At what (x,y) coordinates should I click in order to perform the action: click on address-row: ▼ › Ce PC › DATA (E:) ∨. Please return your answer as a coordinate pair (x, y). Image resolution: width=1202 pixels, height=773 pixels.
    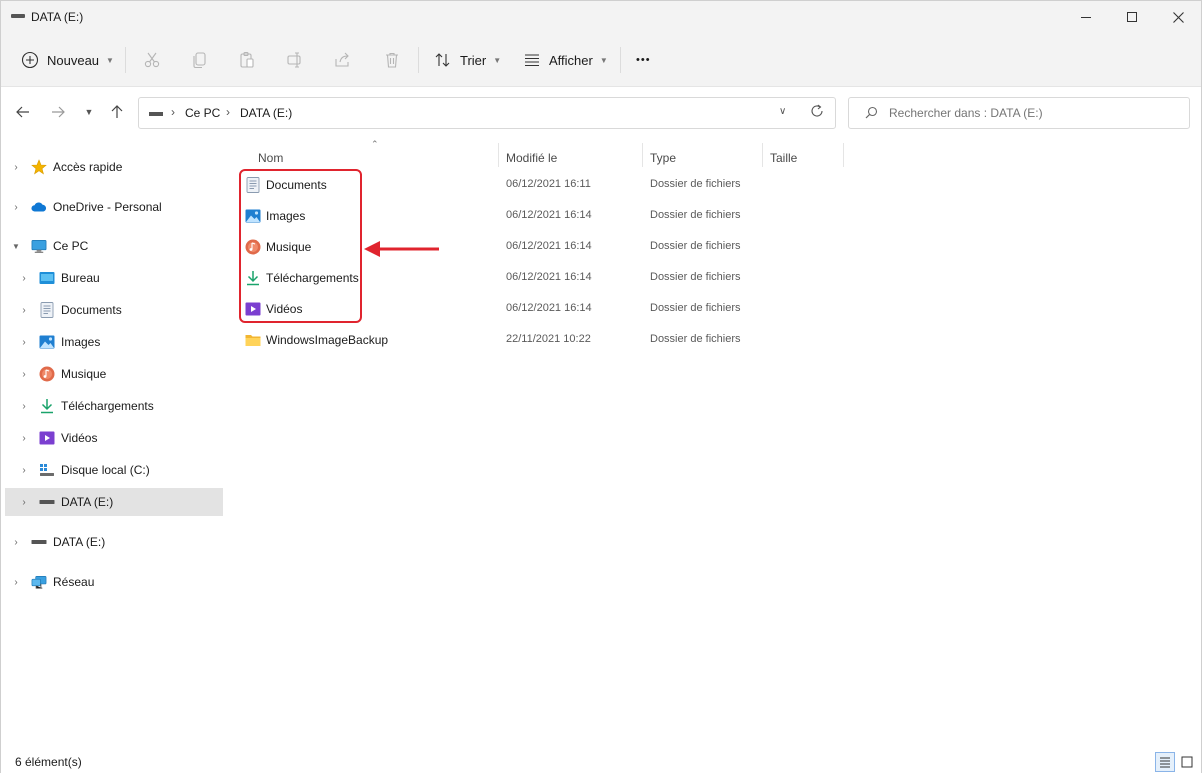
    Looking at the image, I should click on (601, 113).